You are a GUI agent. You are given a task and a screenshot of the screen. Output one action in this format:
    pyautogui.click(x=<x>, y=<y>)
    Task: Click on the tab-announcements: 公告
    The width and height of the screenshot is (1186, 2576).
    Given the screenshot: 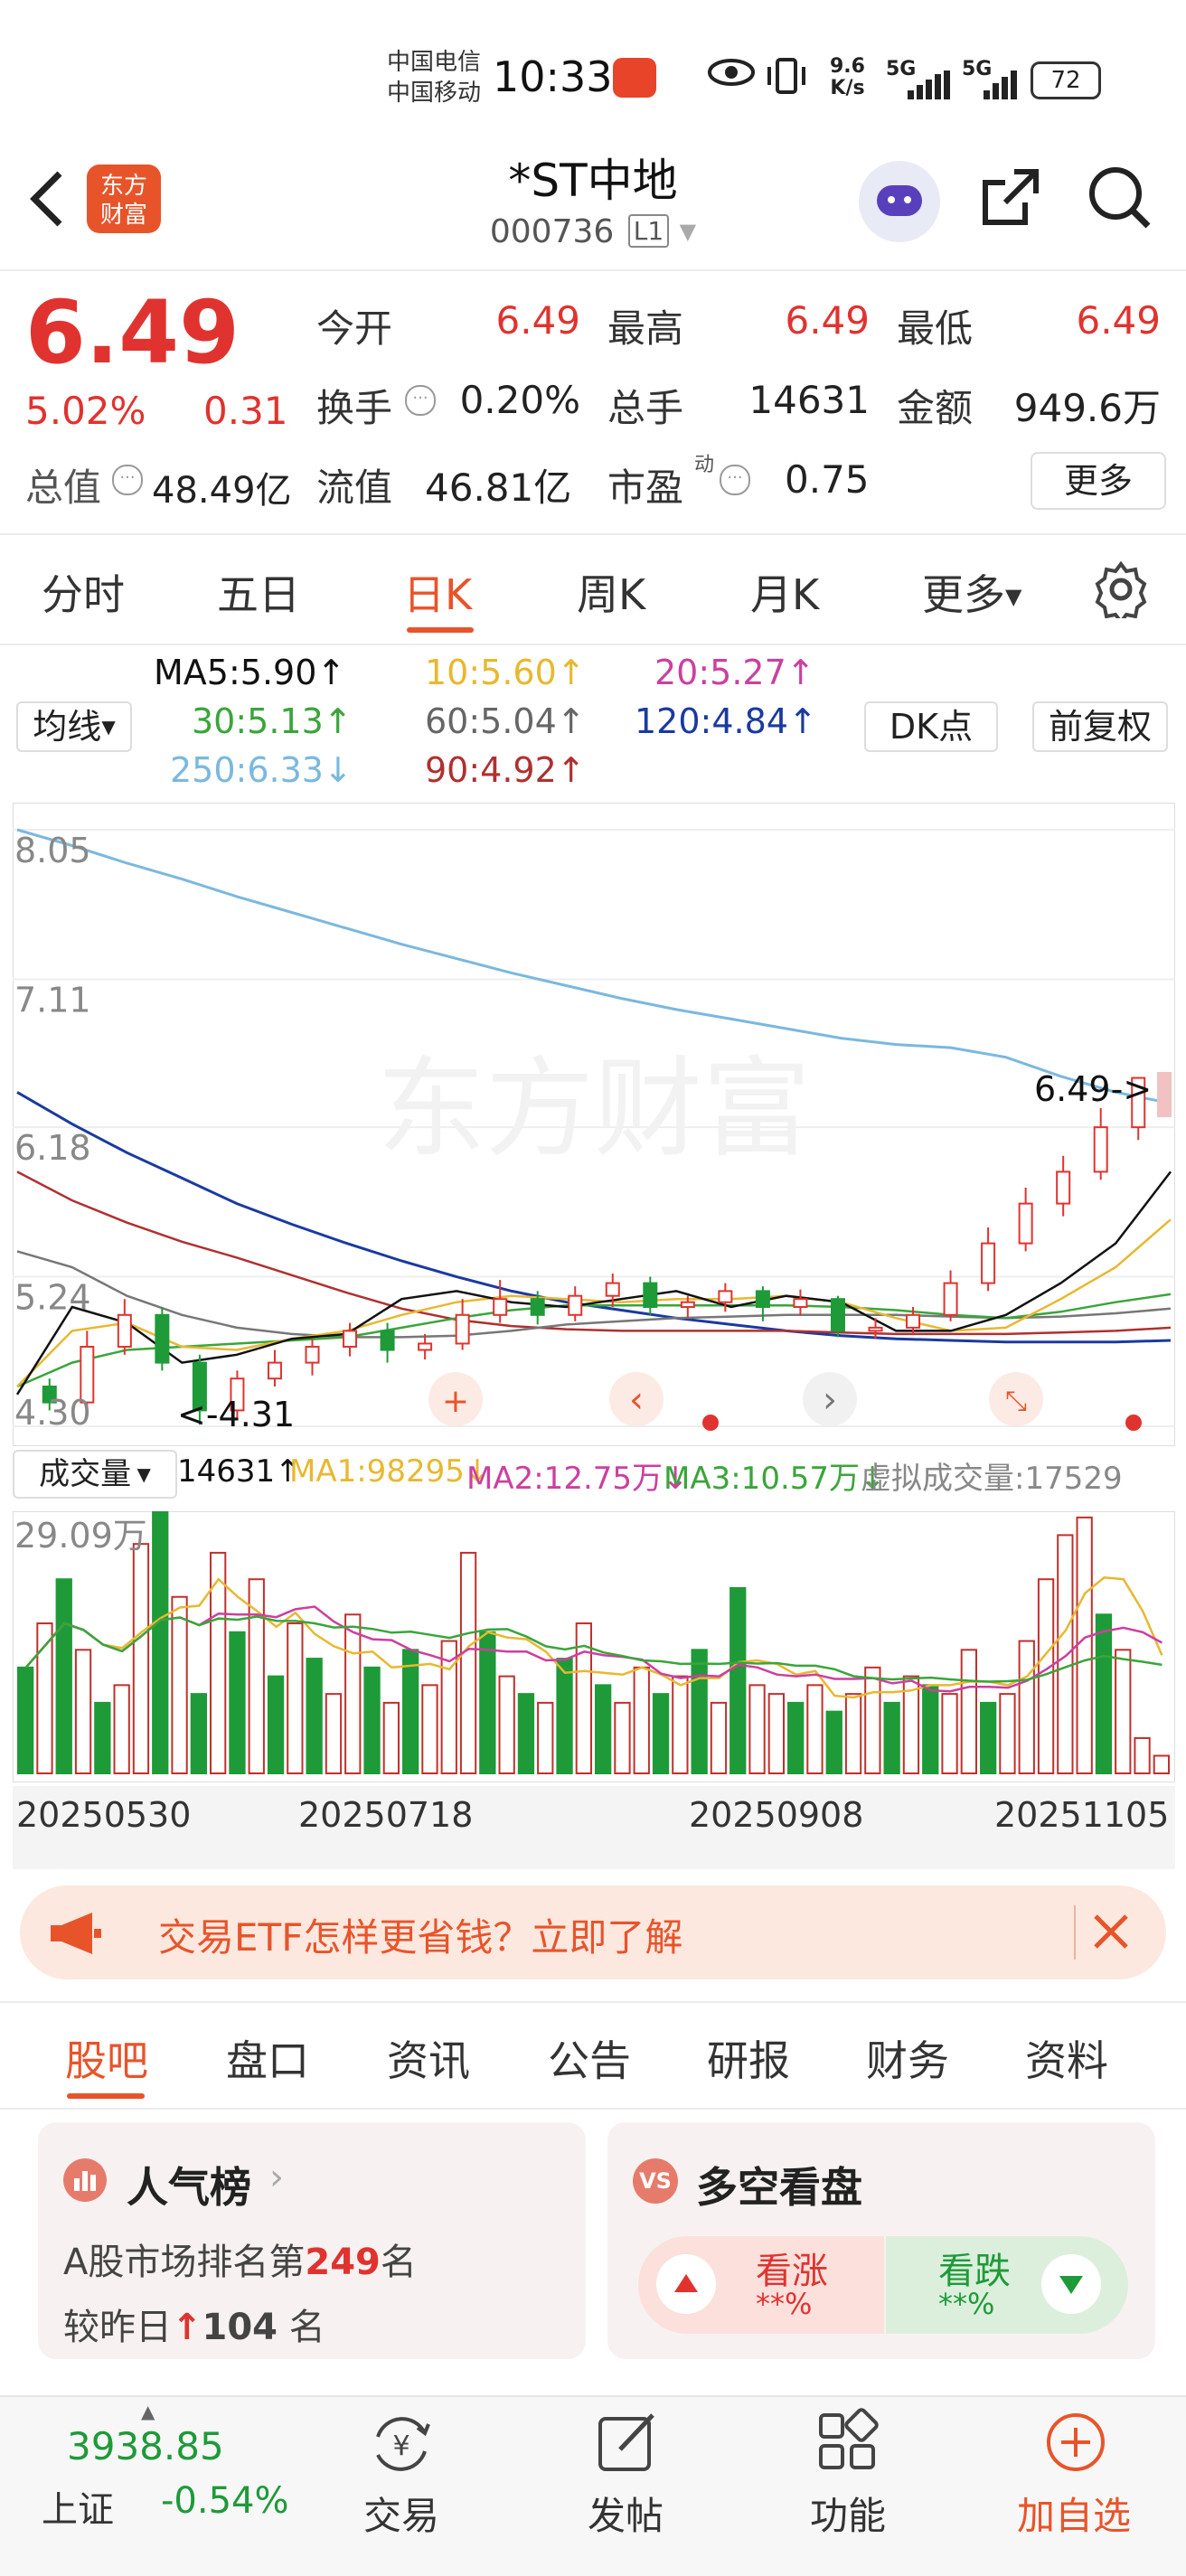 What is the action you would take?
    pyautogui.click(x=589, y=2058)
    